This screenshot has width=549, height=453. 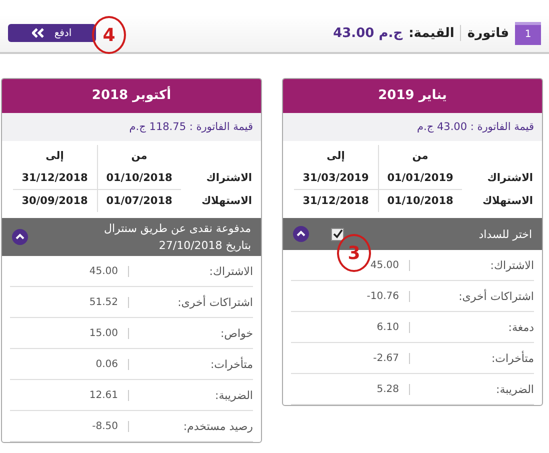 I want to click on item-value: 51.52, so click(x=69, y=302).